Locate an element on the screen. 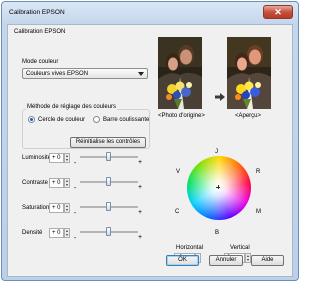 The height and width of the screenshot is (282, 320). radio-color-wheel is located at coordinates (31, 119).